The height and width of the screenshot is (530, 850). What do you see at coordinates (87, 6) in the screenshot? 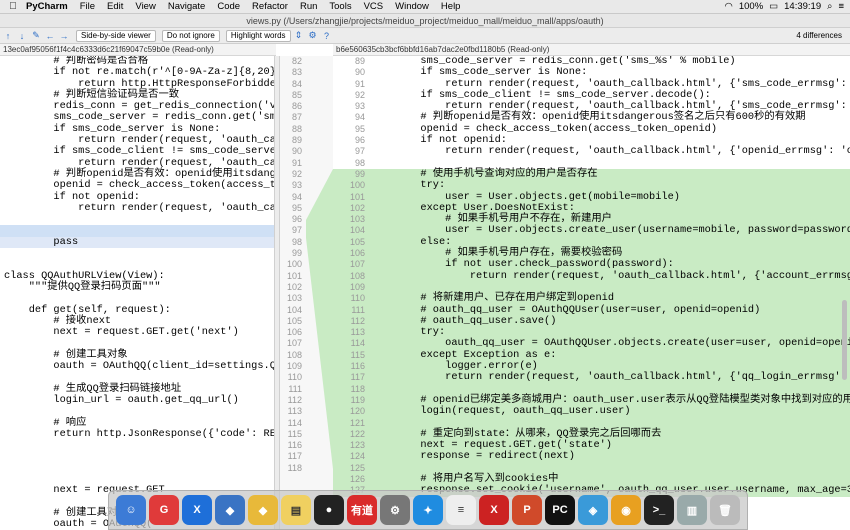
I see `menu-file: File` at bounding box center [87, 6].